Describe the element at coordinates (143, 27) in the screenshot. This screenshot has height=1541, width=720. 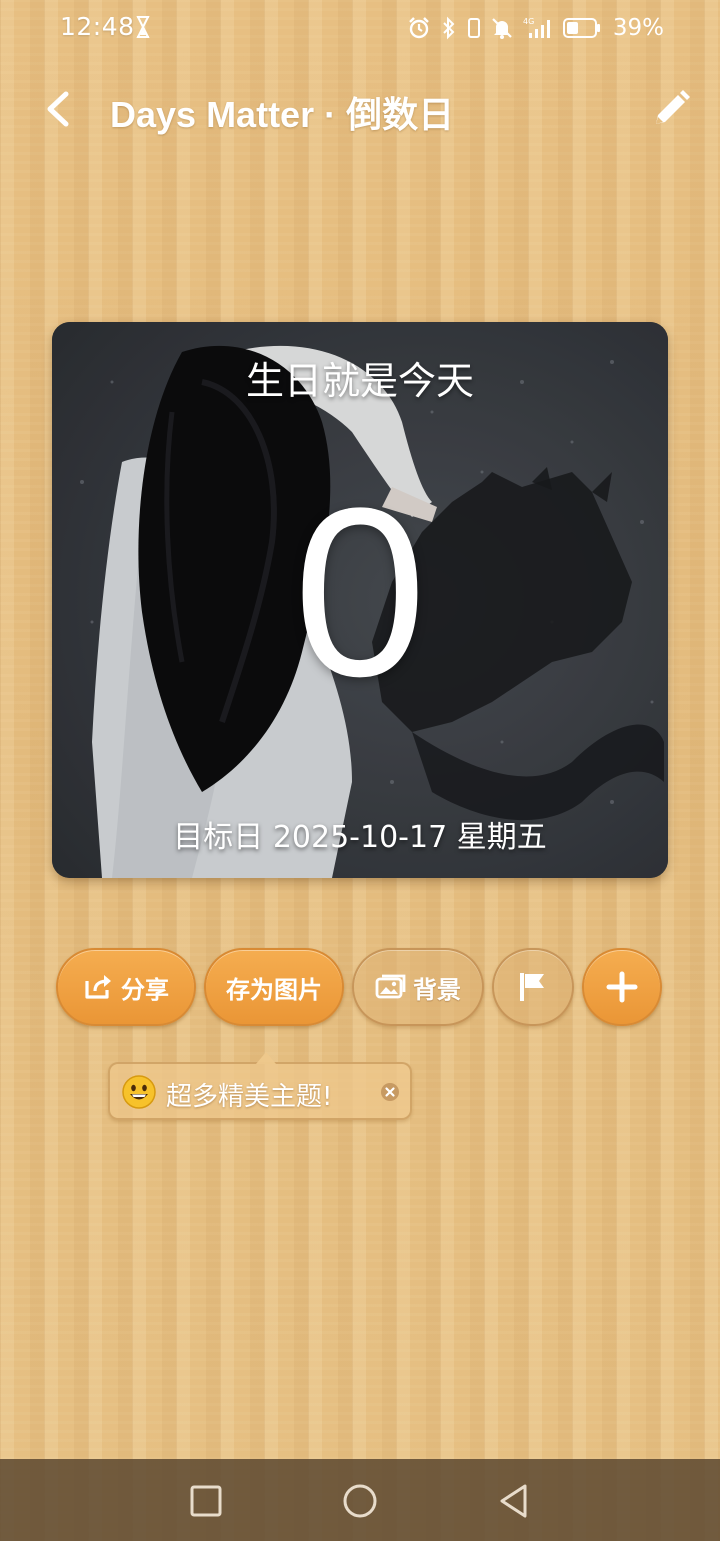
I see `hourglass-icon` at that location.